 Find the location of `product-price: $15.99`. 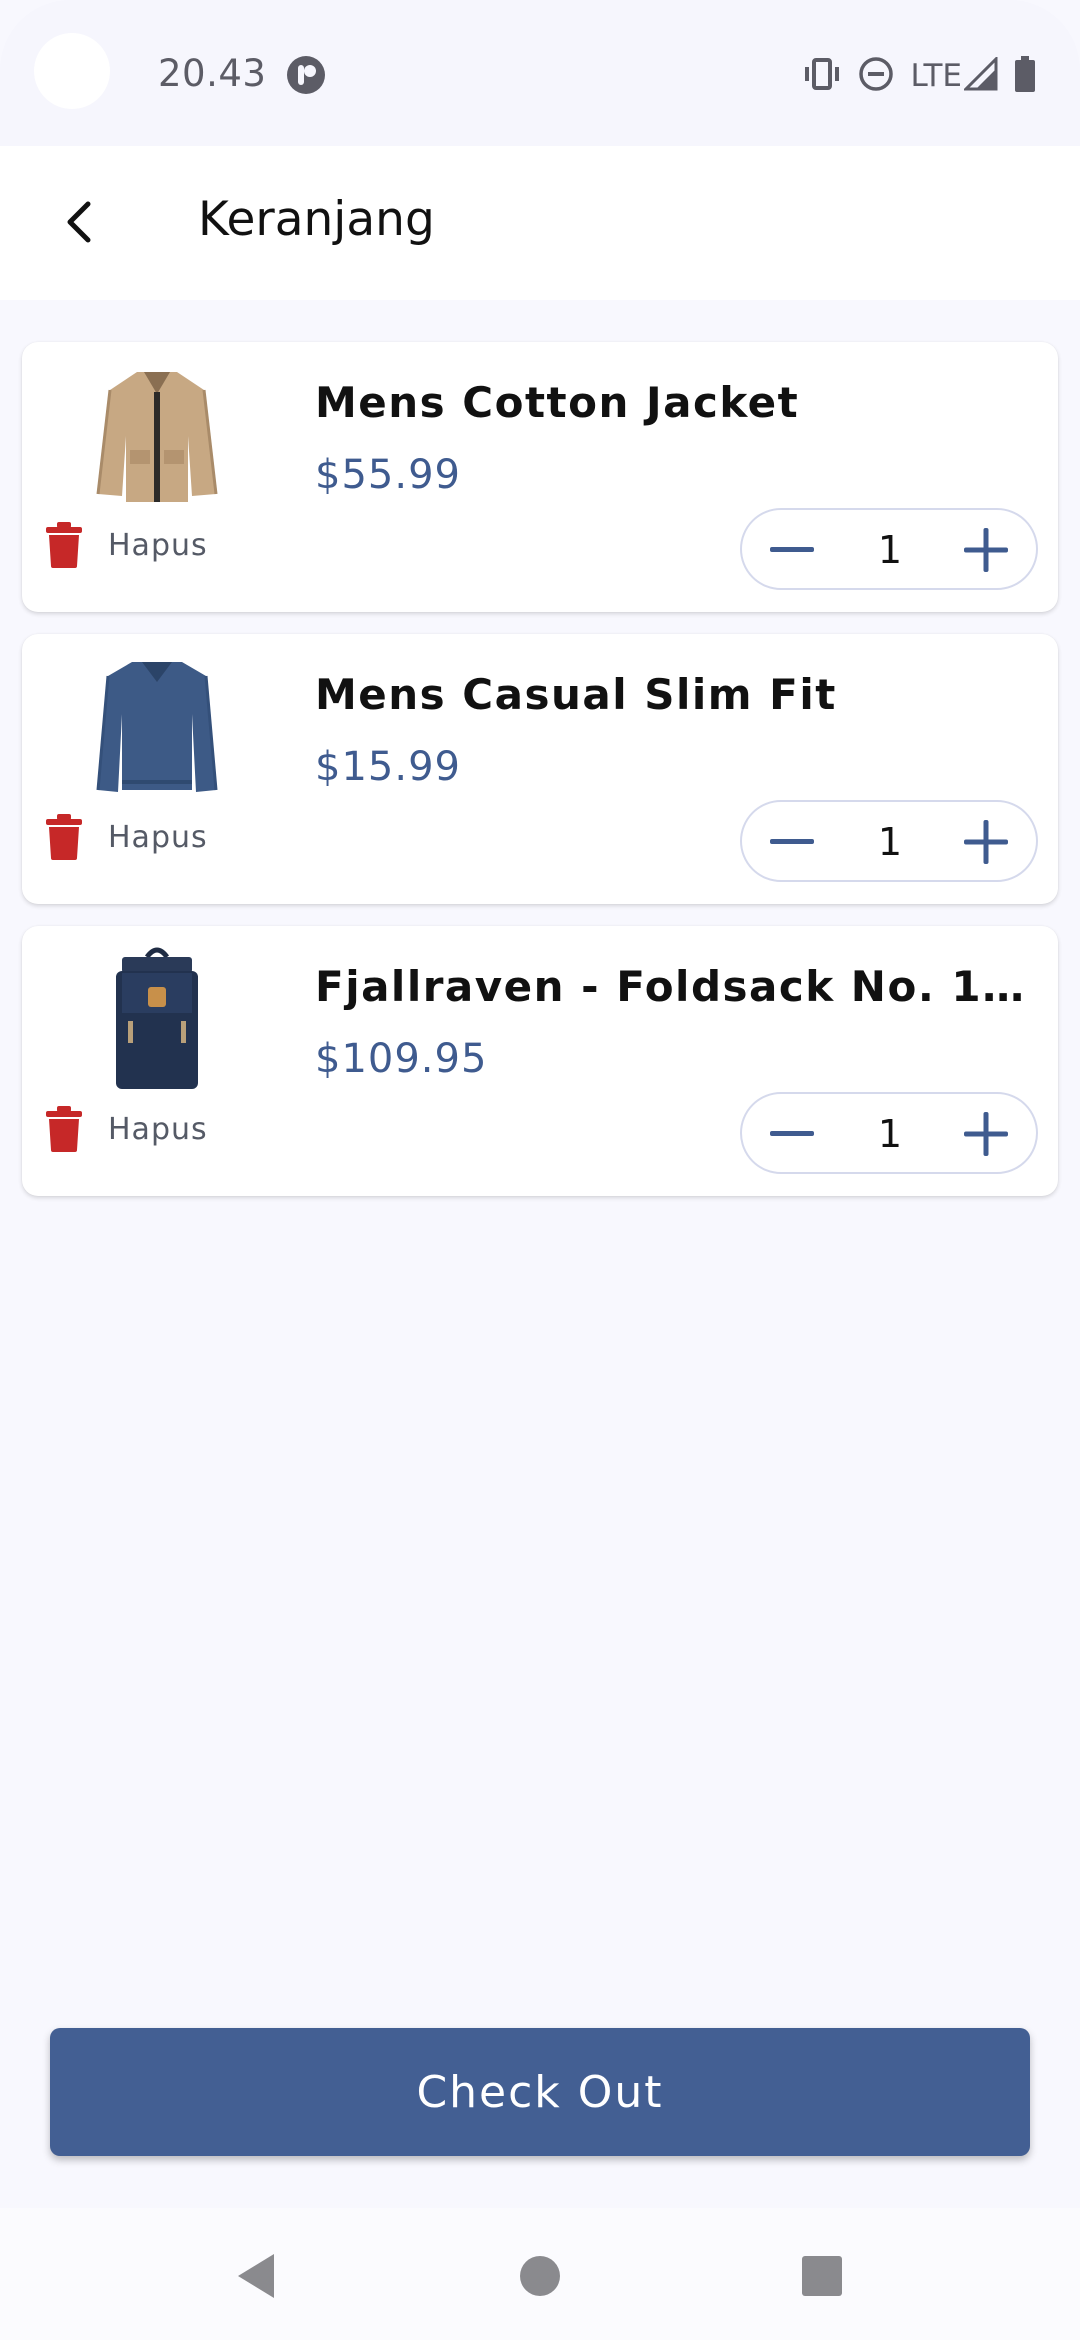

product-price: $15.99 is located at coordinates (388, 767).